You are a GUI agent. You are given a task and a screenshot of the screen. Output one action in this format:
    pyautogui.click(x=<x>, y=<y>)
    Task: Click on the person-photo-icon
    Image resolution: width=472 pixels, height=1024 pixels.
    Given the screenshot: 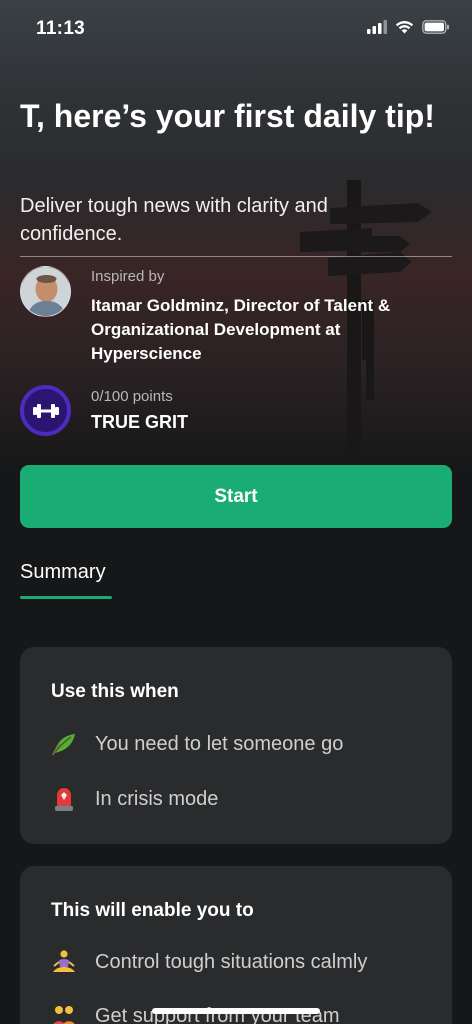 What is the action you would take?
    pyautogui.click(x=45, y=291)
    